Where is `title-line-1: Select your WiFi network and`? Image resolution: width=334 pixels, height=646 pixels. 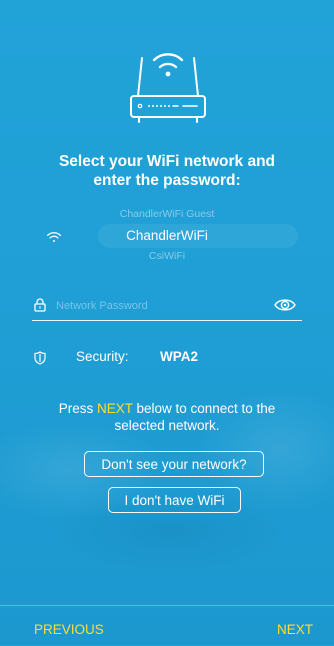
title-line-1: Select your WiFi network and is located at coordinates (167, 161).